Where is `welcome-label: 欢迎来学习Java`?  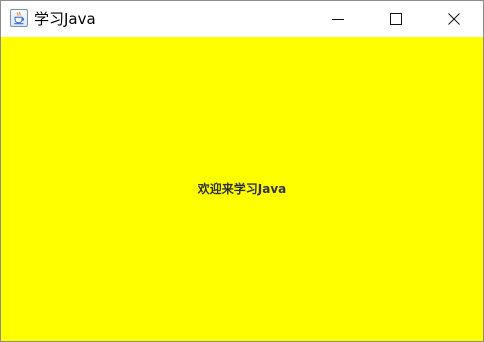 welcome-label: 欢迎来学习Java is located at coordinates (242, 189).